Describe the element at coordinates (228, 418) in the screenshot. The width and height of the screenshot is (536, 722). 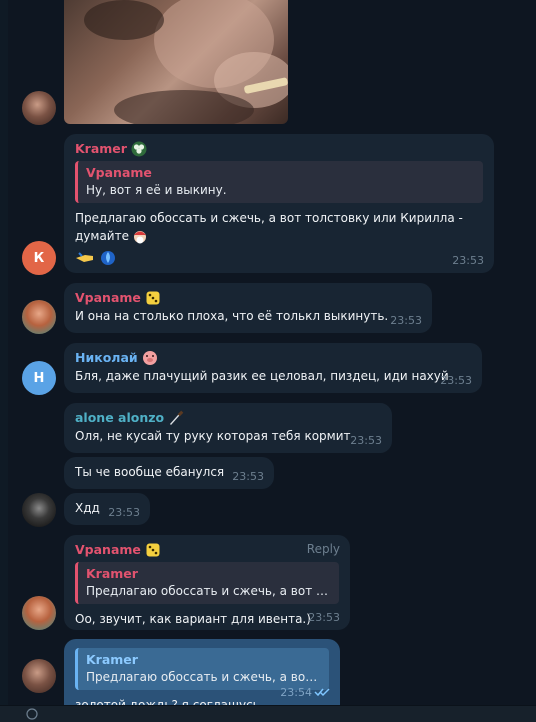
I see `sender-name: alone alonzo` at that location.